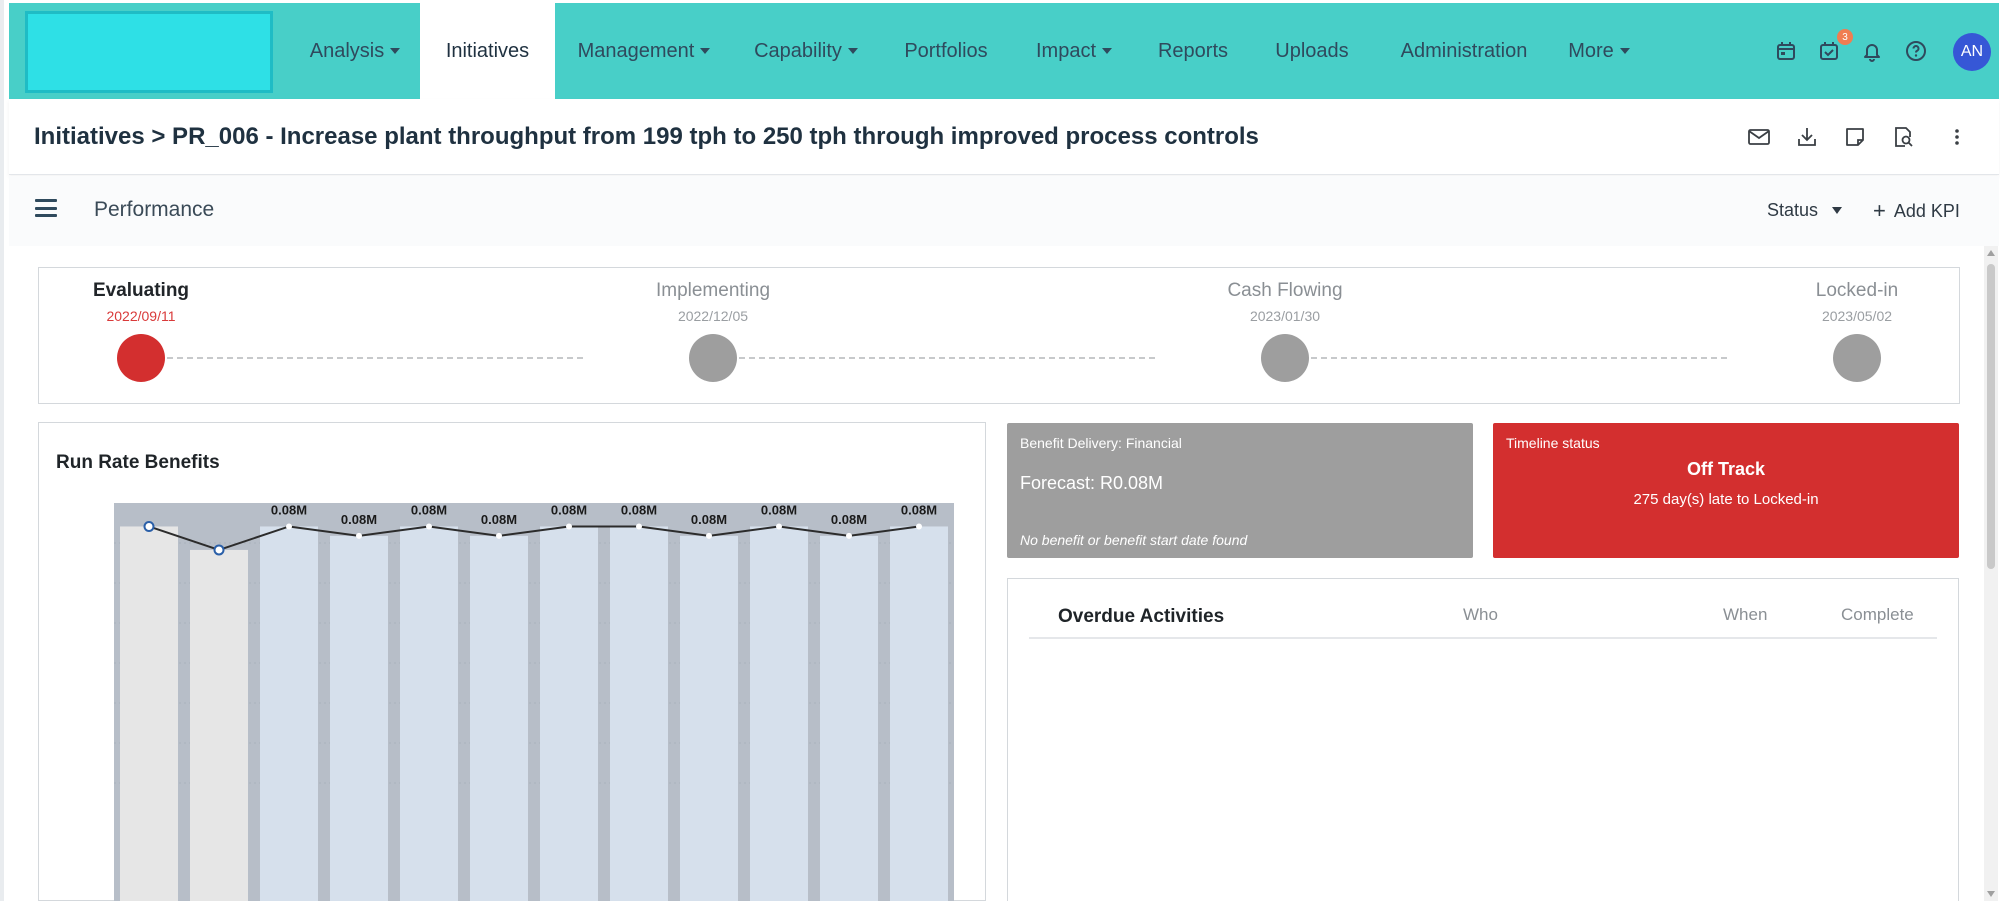 The width and height of the screenshot is (2000, 901). What do you see at coordinates (1793, 210) in the screenshot?
I see `status-dropdown-label: Status` at bounding box center [1793, 210].